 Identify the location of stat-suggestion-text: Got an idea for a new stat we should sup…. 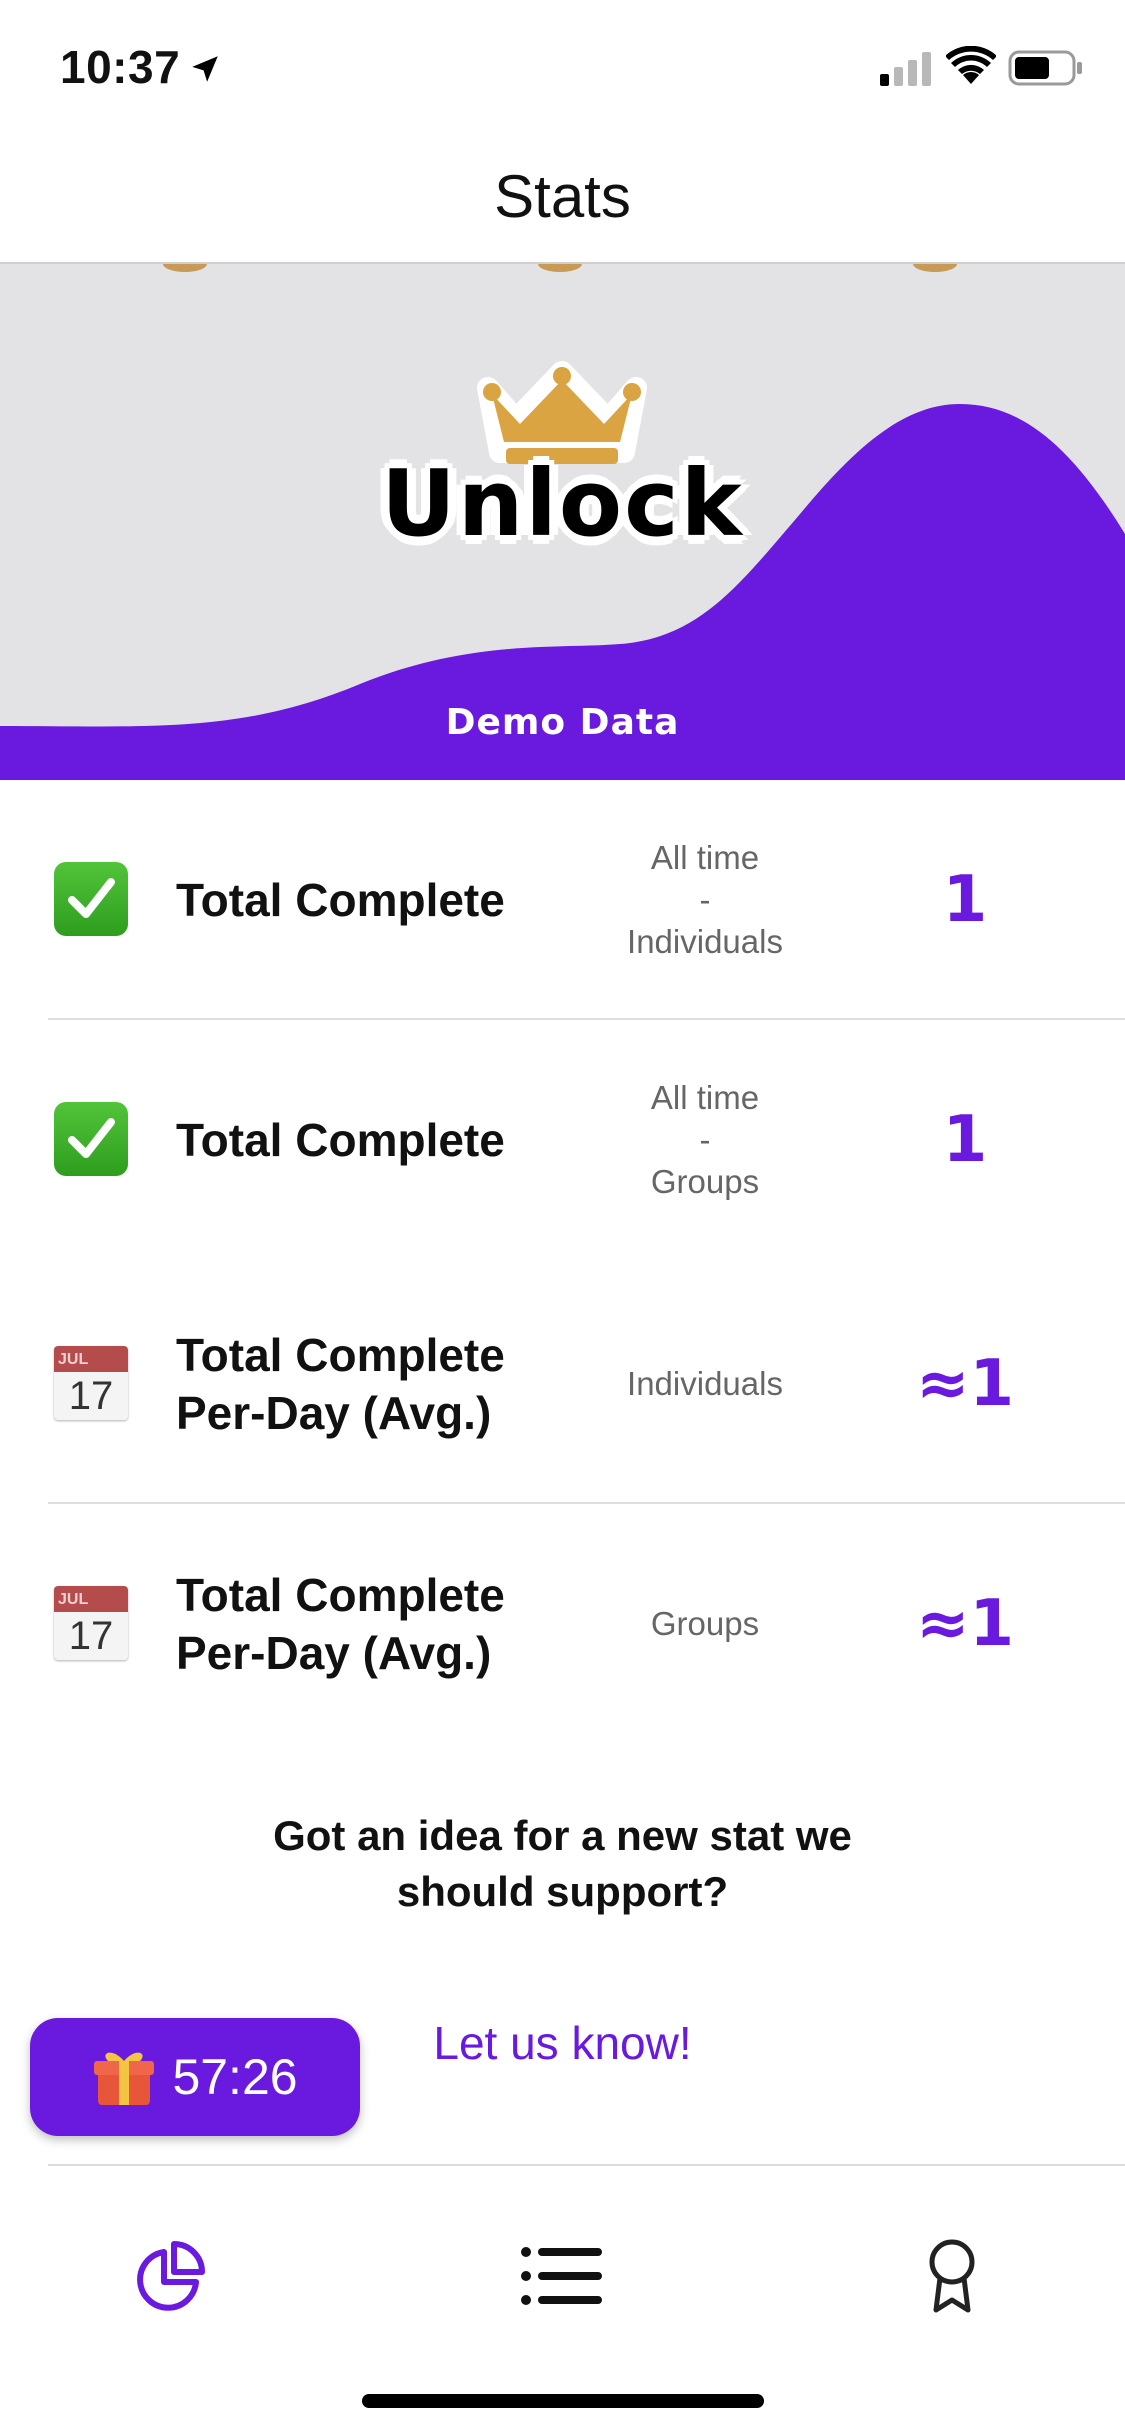
(562, 1863).